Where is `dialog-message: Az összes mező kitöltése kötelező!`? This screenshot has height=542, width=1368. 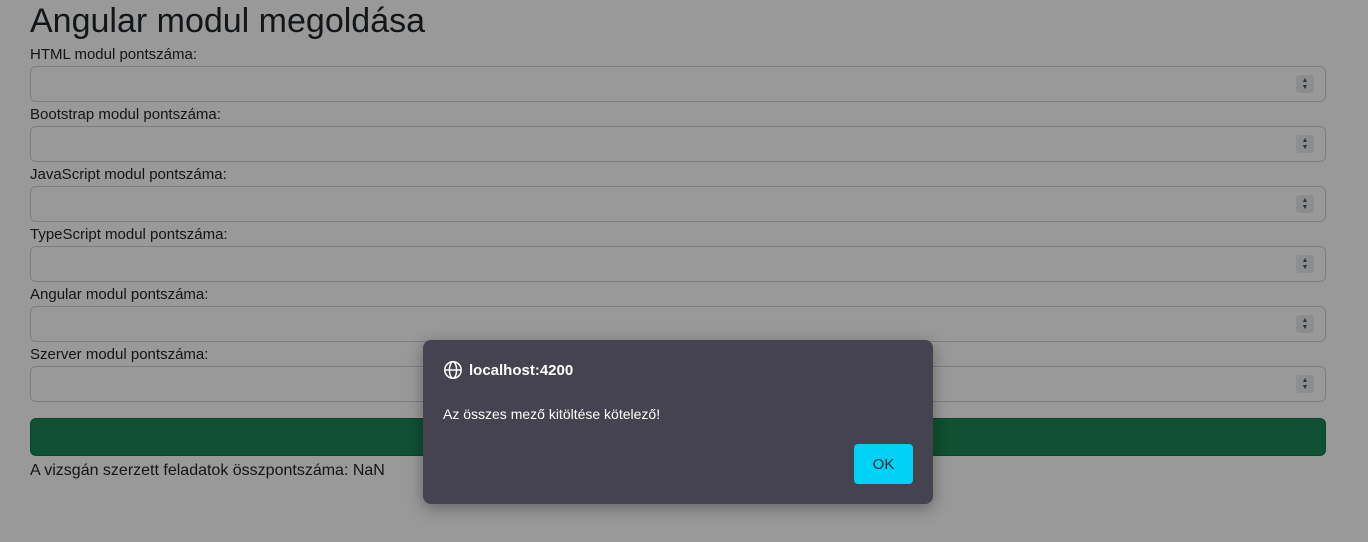
dialog-message: Az összes mező kitöltése kötelező! is located at coordinates (552, 414).